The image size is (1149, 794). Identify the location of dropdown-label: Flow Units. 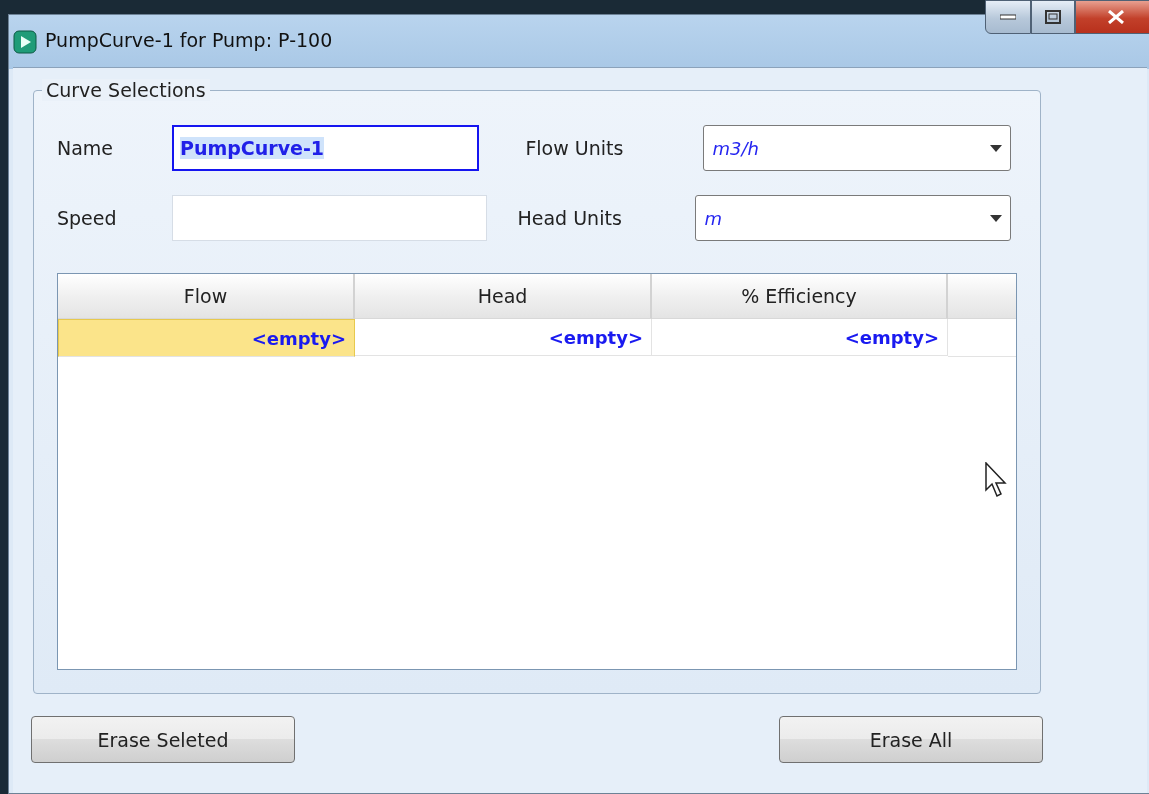
(575, 148).